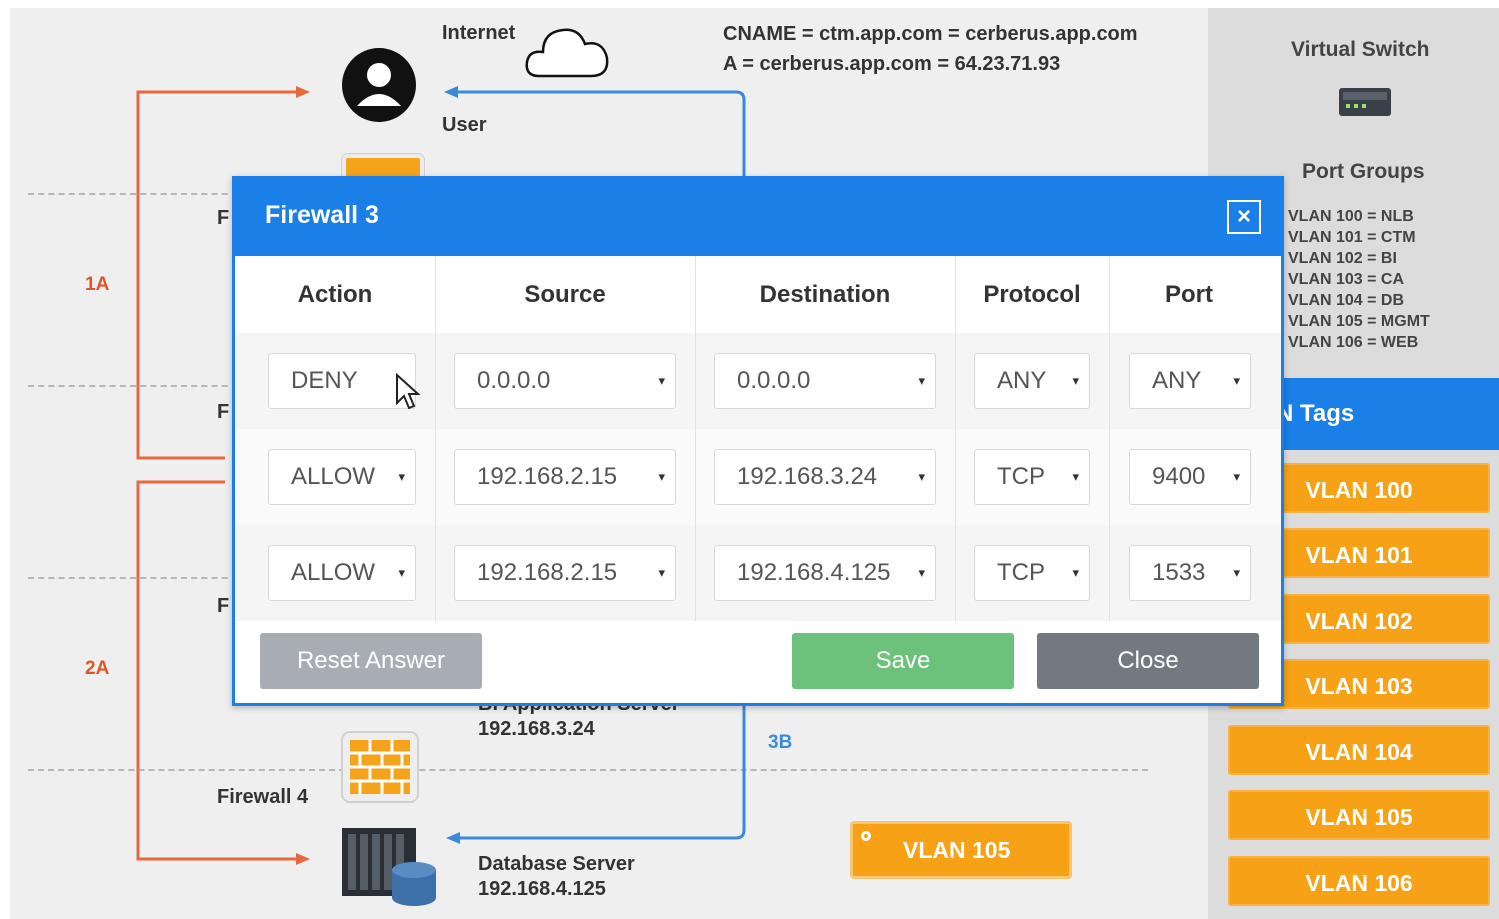 This screenshot has height=919, width=1499. What do you see at coordinates (780, 742) in the screenshot?
I see `path-label-3b: 3B` at bounding box center [780, 742].